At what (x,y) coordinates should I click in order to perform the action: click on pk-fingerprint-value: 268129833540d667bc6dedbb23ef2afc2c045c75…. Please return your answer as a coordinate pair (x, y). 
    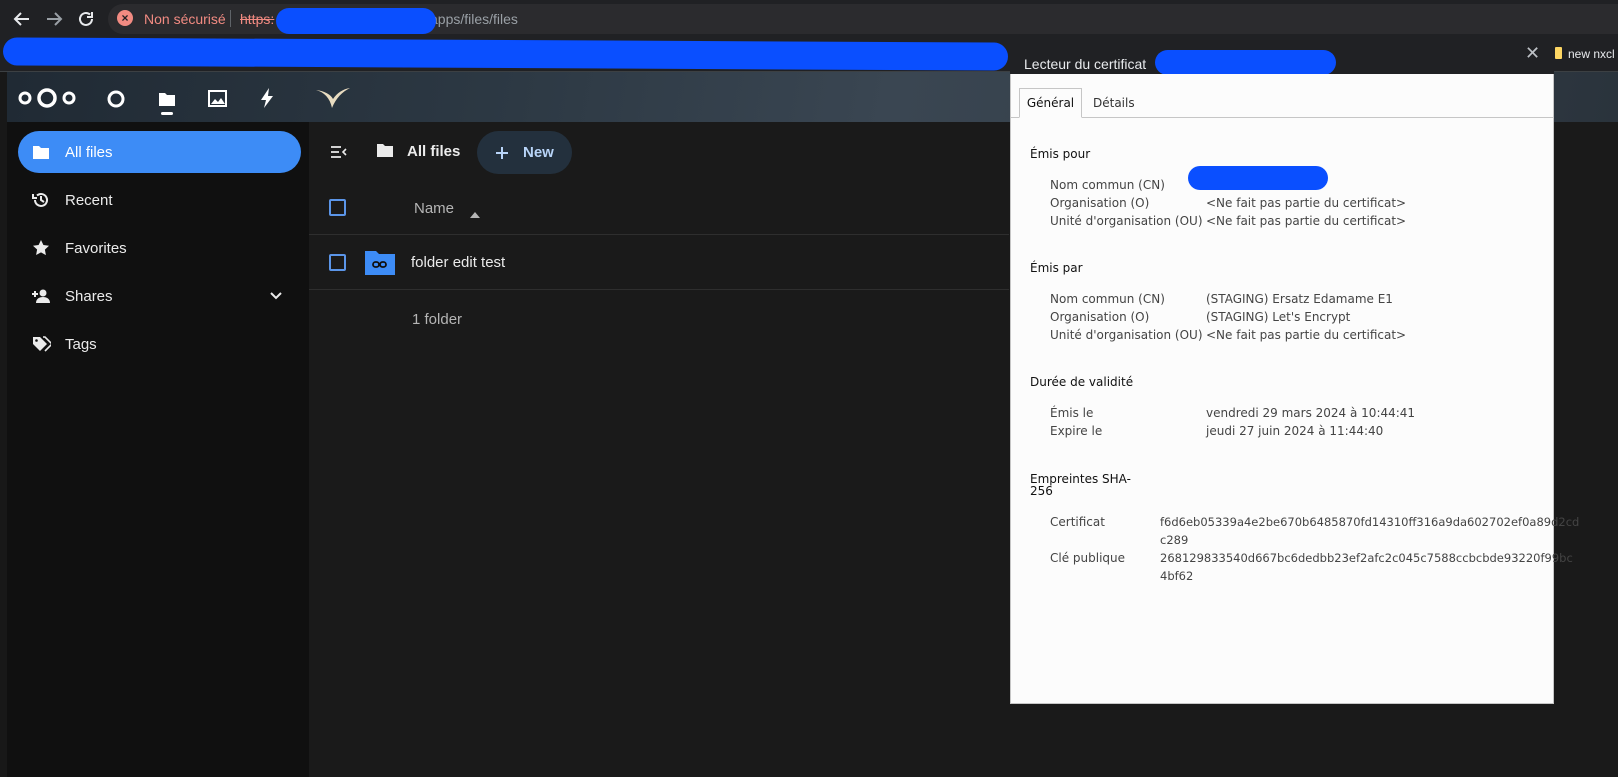
    Looking at the image, I should click on (1366, 558).